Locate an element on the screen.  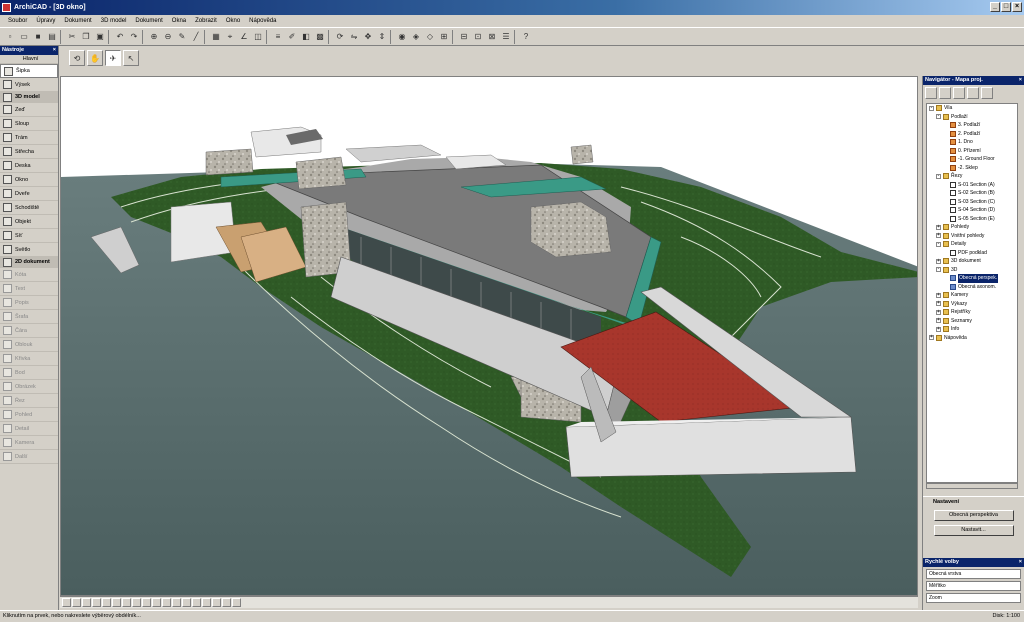
tree-item: Obecná axonom. is located at coordinates (972, 287).